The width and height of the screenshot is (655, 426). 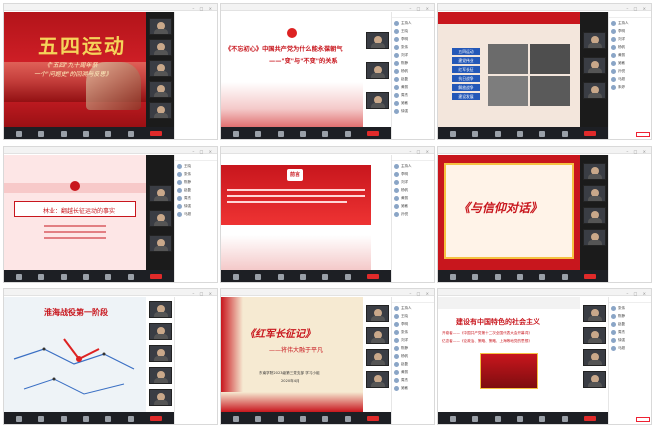 I want to click on menu-item: 建设发展, so click(x=466, y=96).